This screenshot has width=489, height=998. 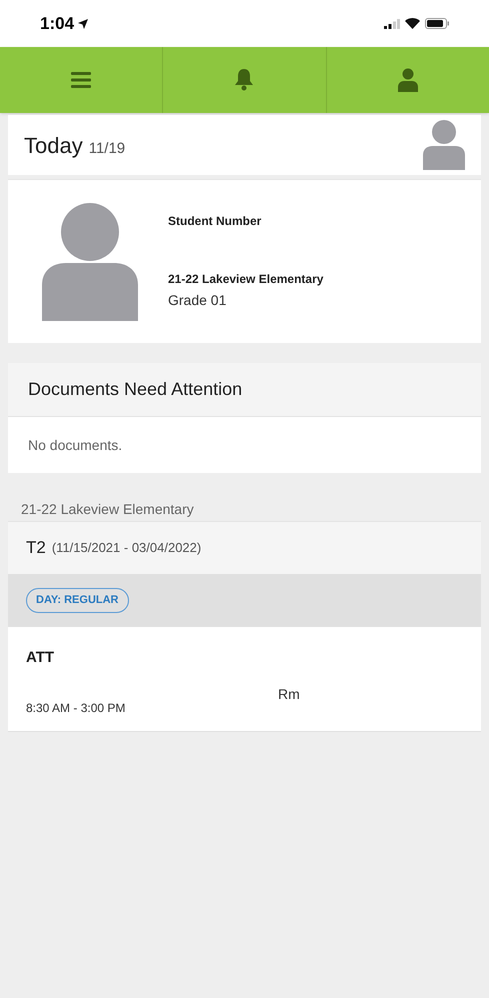 What do you see at coordinates (135, 389) in the screenshot?
I see `documents-title: Documents Need Attention` at bounding box center [135, 389].